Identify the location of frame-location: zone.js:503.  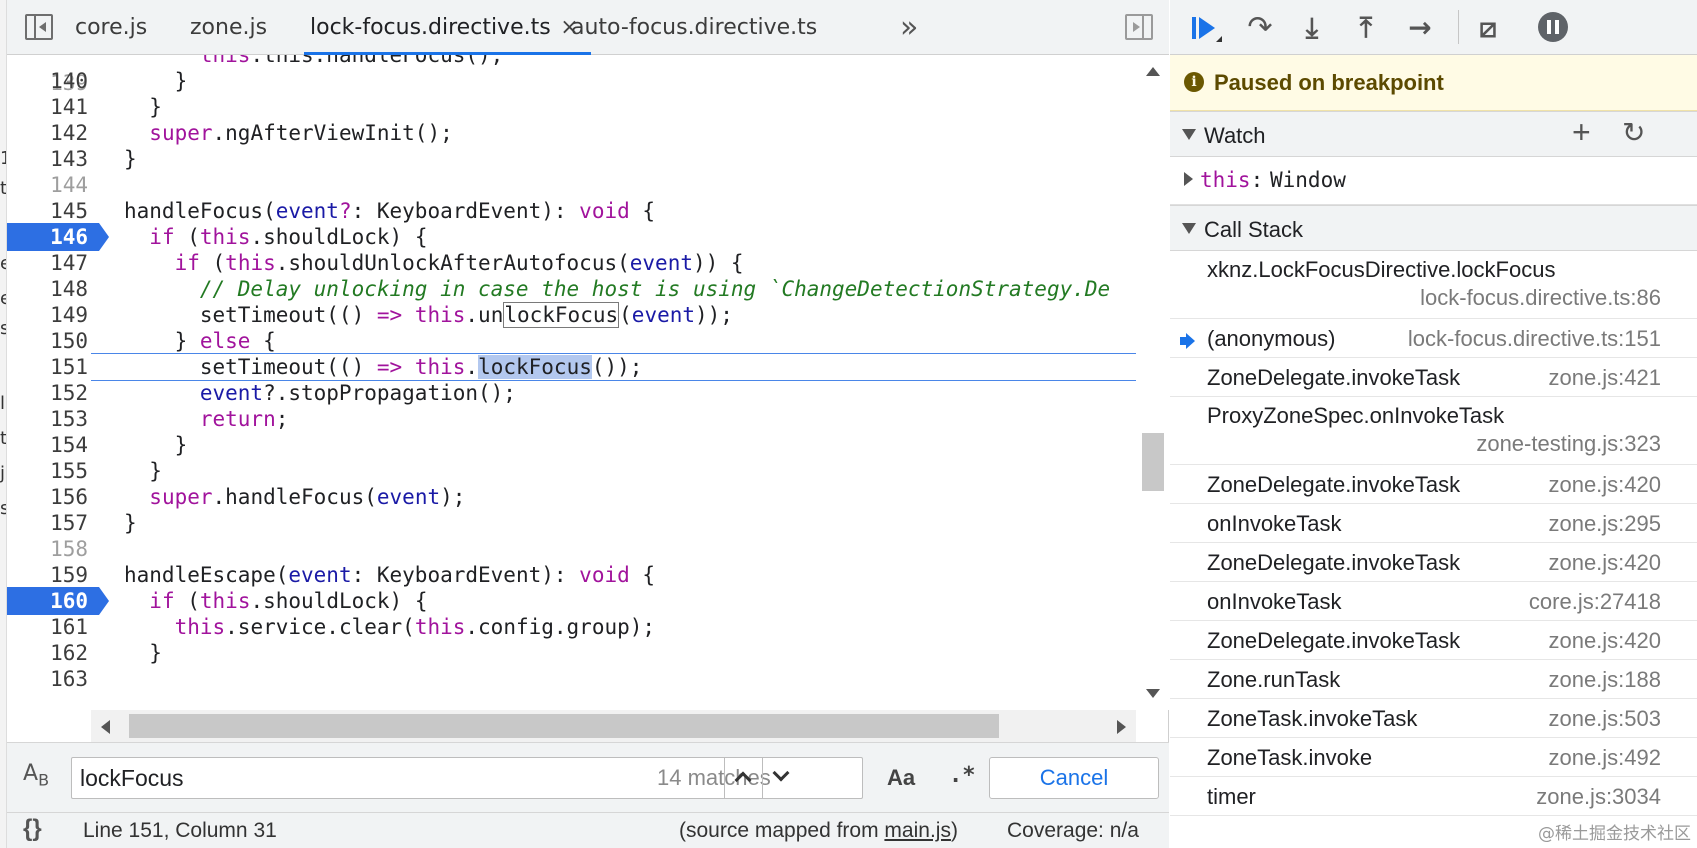
(1604, 719).